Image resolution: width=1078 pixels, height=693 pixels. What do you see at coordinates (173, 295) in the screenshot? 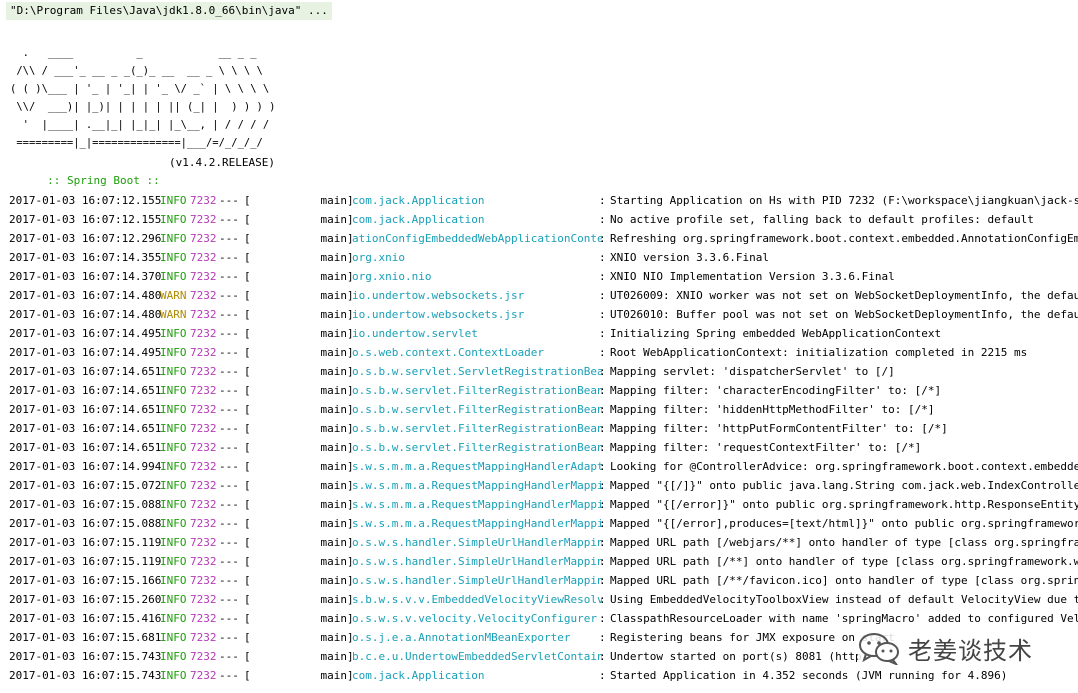
I see `log-level: WARN` at bounding box center [173, 295].